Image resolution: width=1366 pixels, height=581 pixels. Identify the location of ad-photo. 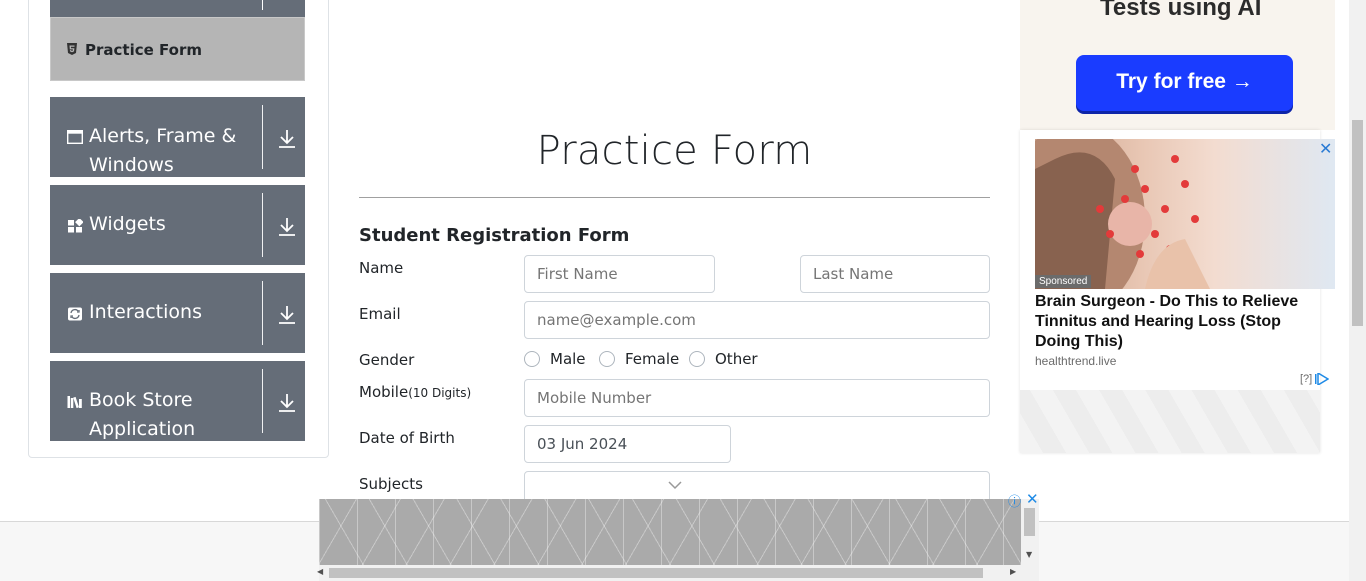
(1122, 214).